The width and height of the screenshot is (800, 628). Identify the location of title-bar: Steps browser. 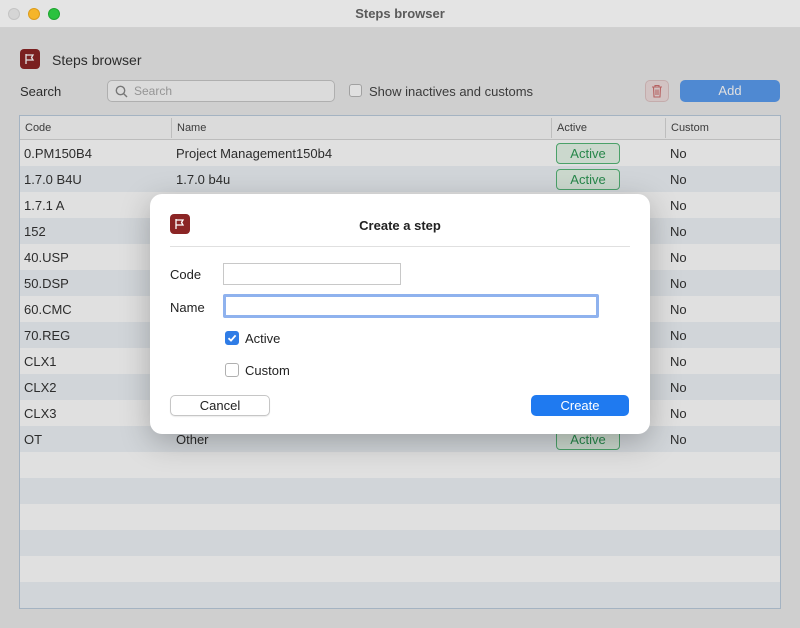
(400, 14).